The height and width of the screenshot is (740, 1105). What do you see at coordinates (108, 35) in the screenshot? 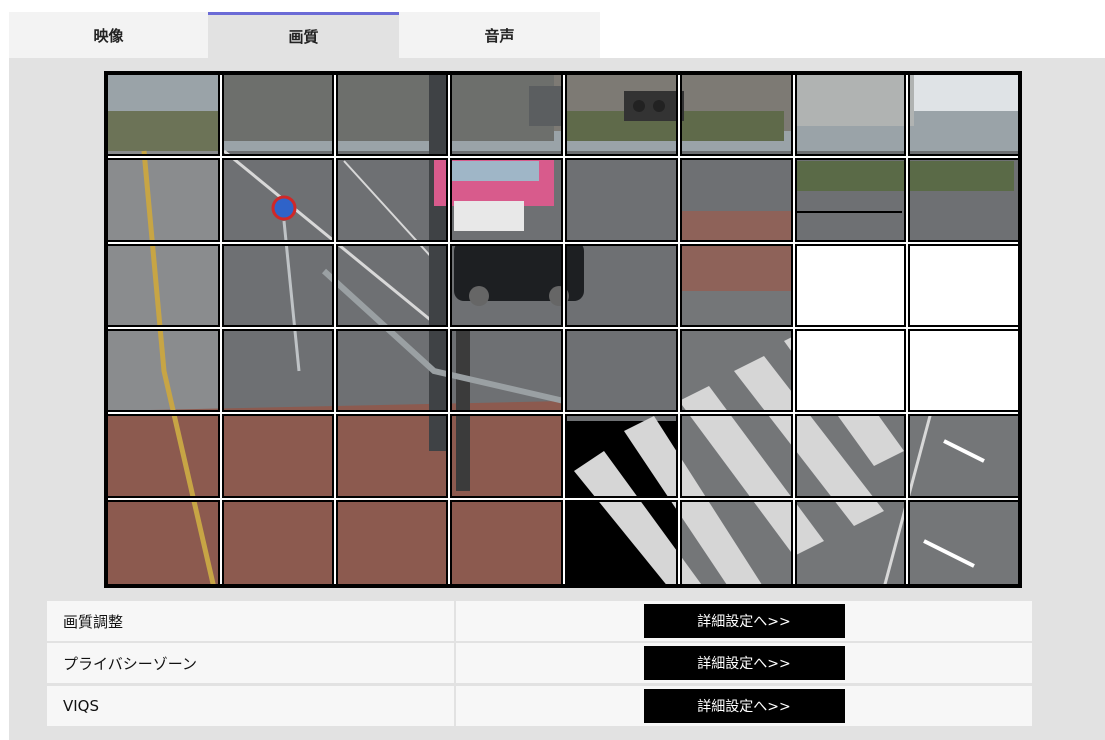
I see `tab-video: 映像` at bounding box center [108, 35].